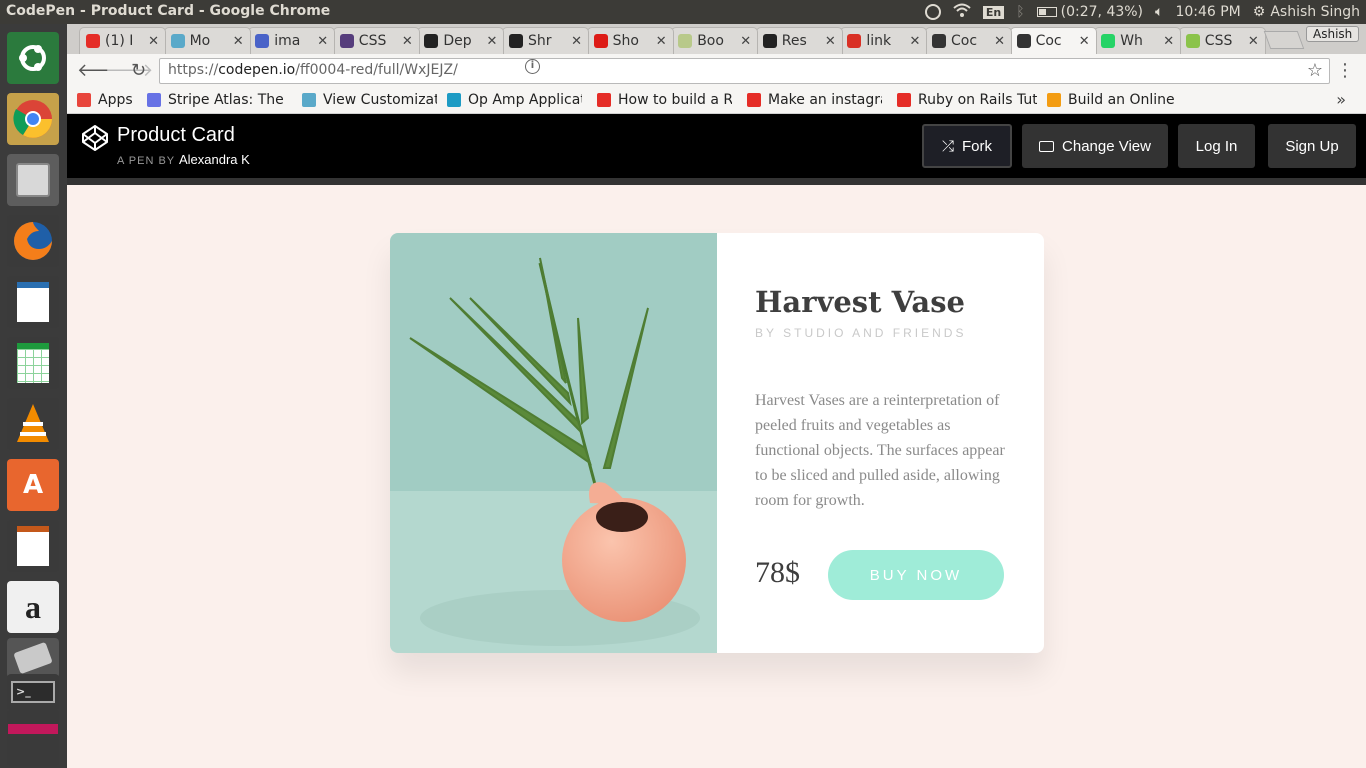 Image resolution: width=1366 pixels, height=768 pixels. Describe the element at coordinates (664, 100) in the screenshot. I see `bookmark-item: How to build a R` at that location.